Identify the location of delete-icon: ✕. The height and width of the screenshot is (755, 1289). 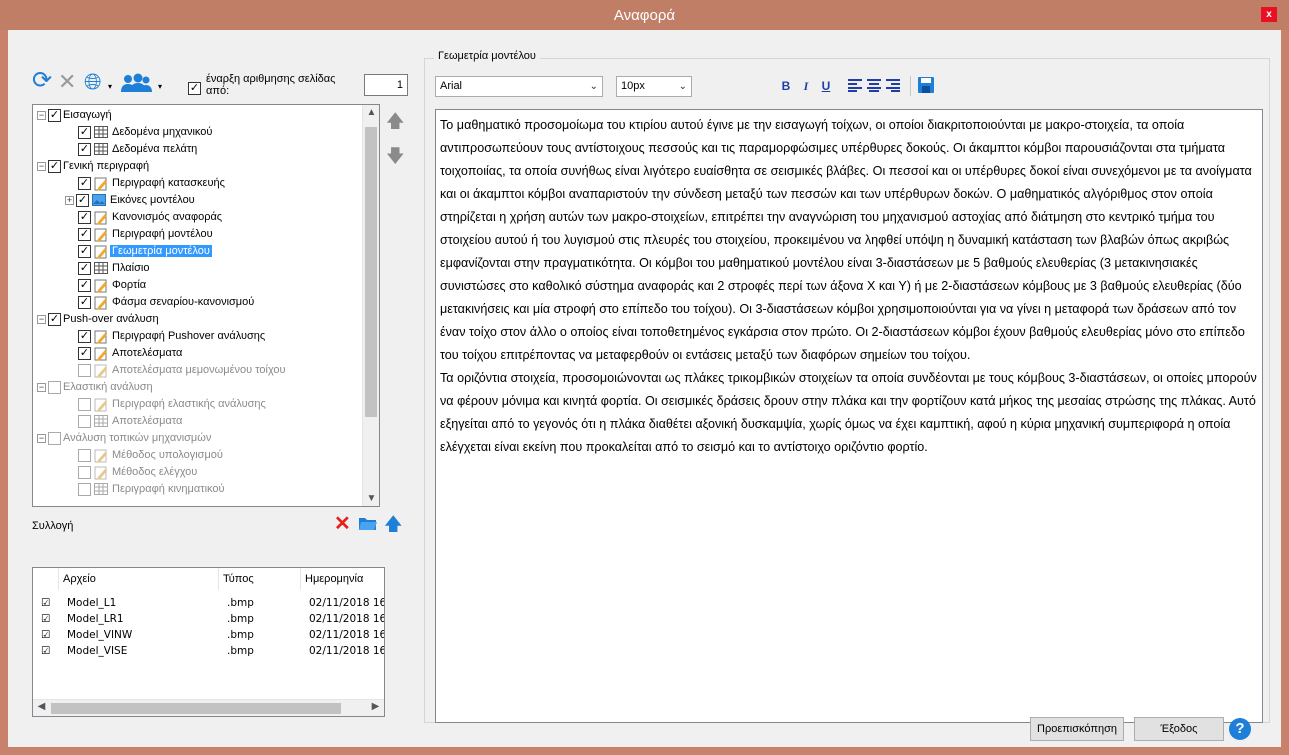
(67, 82).